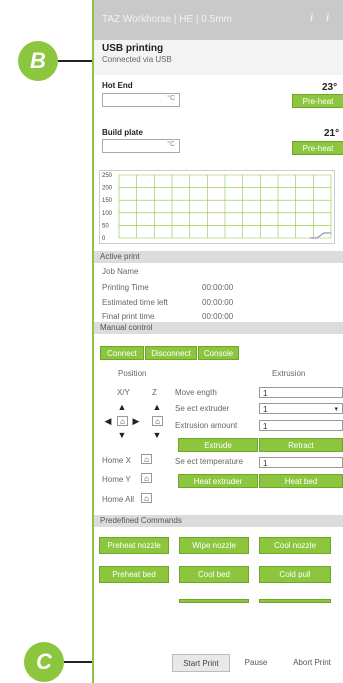 Image resolution: width=343 pixels, height=683 pixels. I want to click on position-label: Position, so click(132, 373).